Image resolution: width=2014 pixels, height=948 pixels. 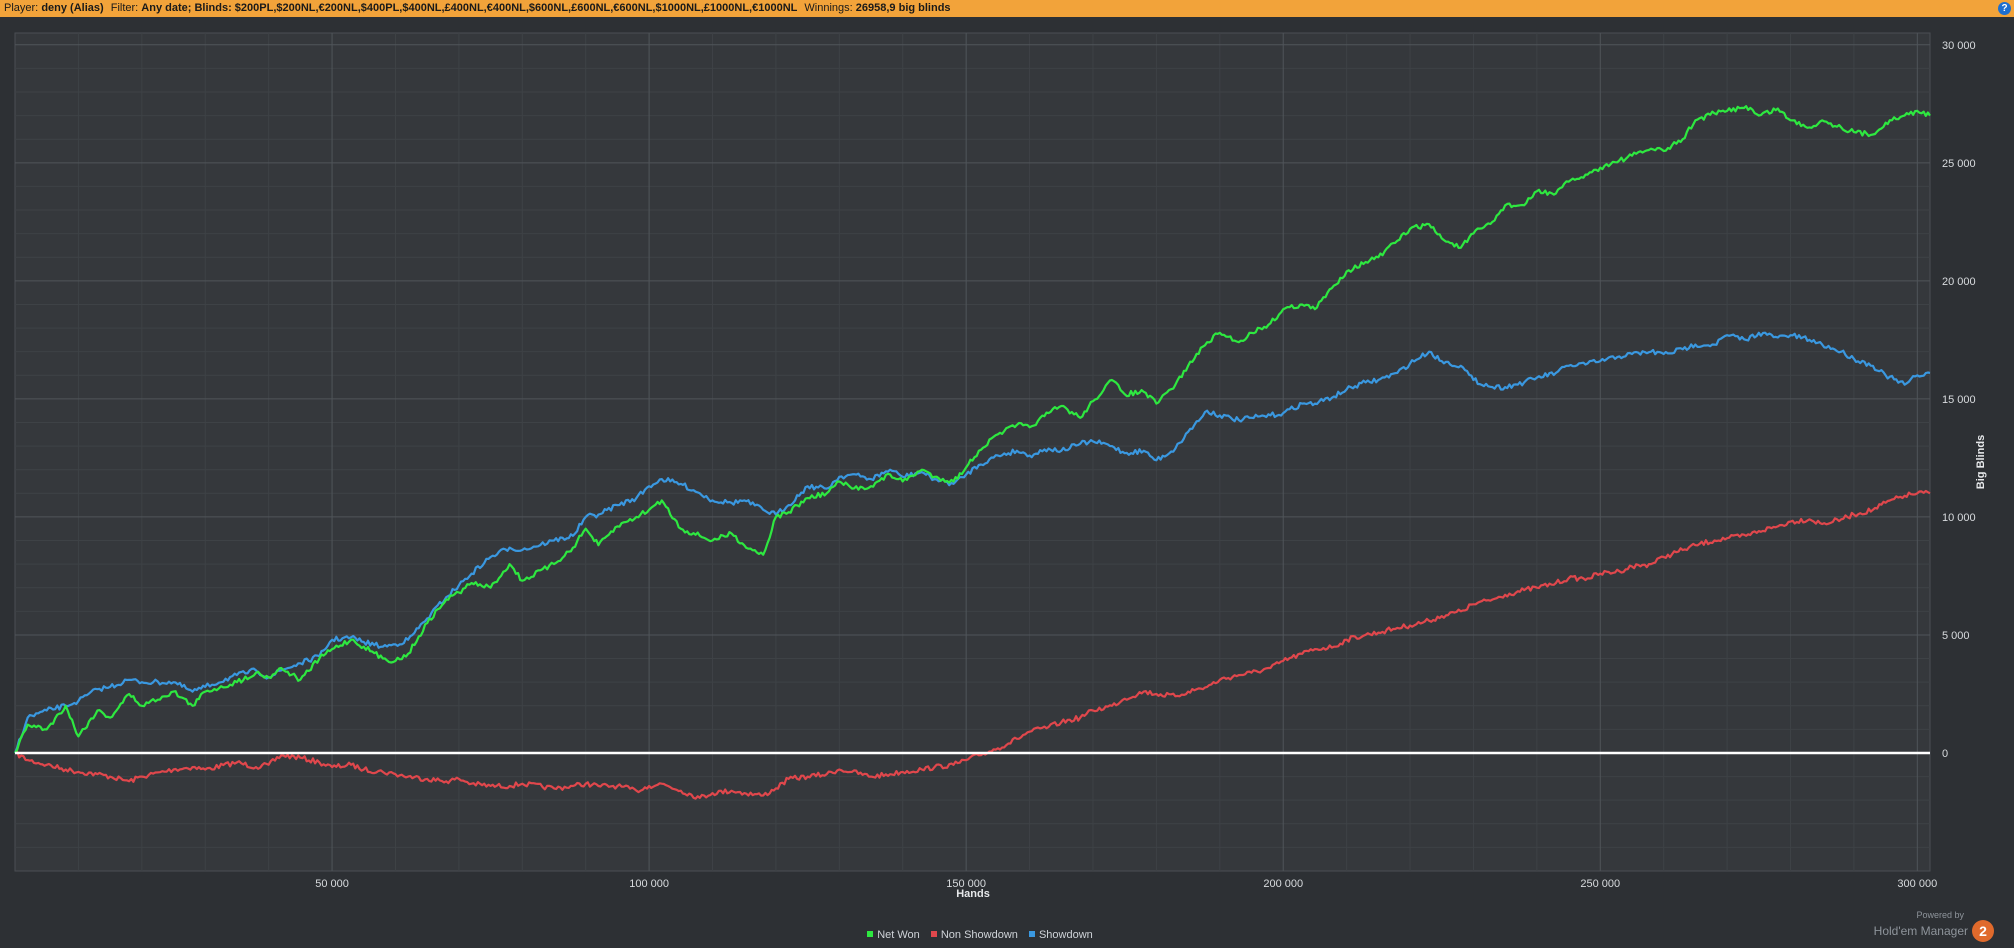 I want to click on y-tick-label: 20 000, so click(x=1959, y=282).